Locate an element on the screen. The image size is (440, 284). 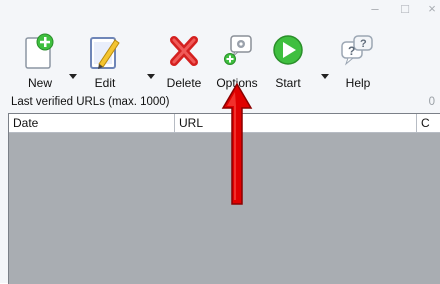
maximize-button: □ is located at coordinates (405, 9).